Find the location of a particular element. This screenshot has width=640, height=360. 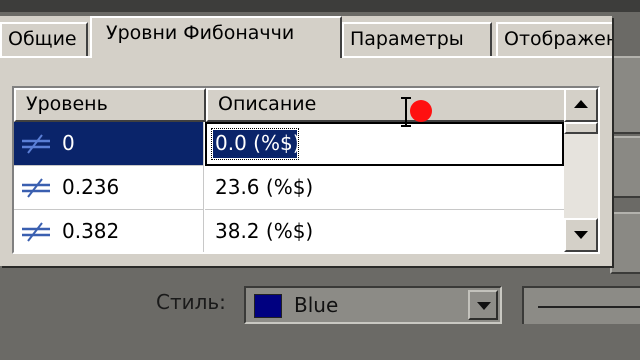

level-cell: 0.382 is located at coordinates (109, 231).